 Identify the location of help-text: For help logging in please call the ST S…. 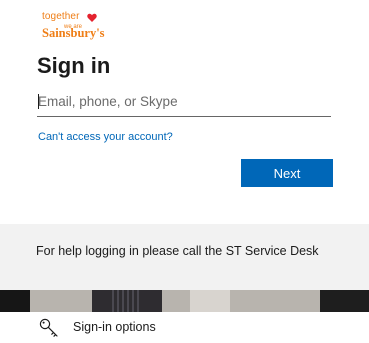
(177, 251).